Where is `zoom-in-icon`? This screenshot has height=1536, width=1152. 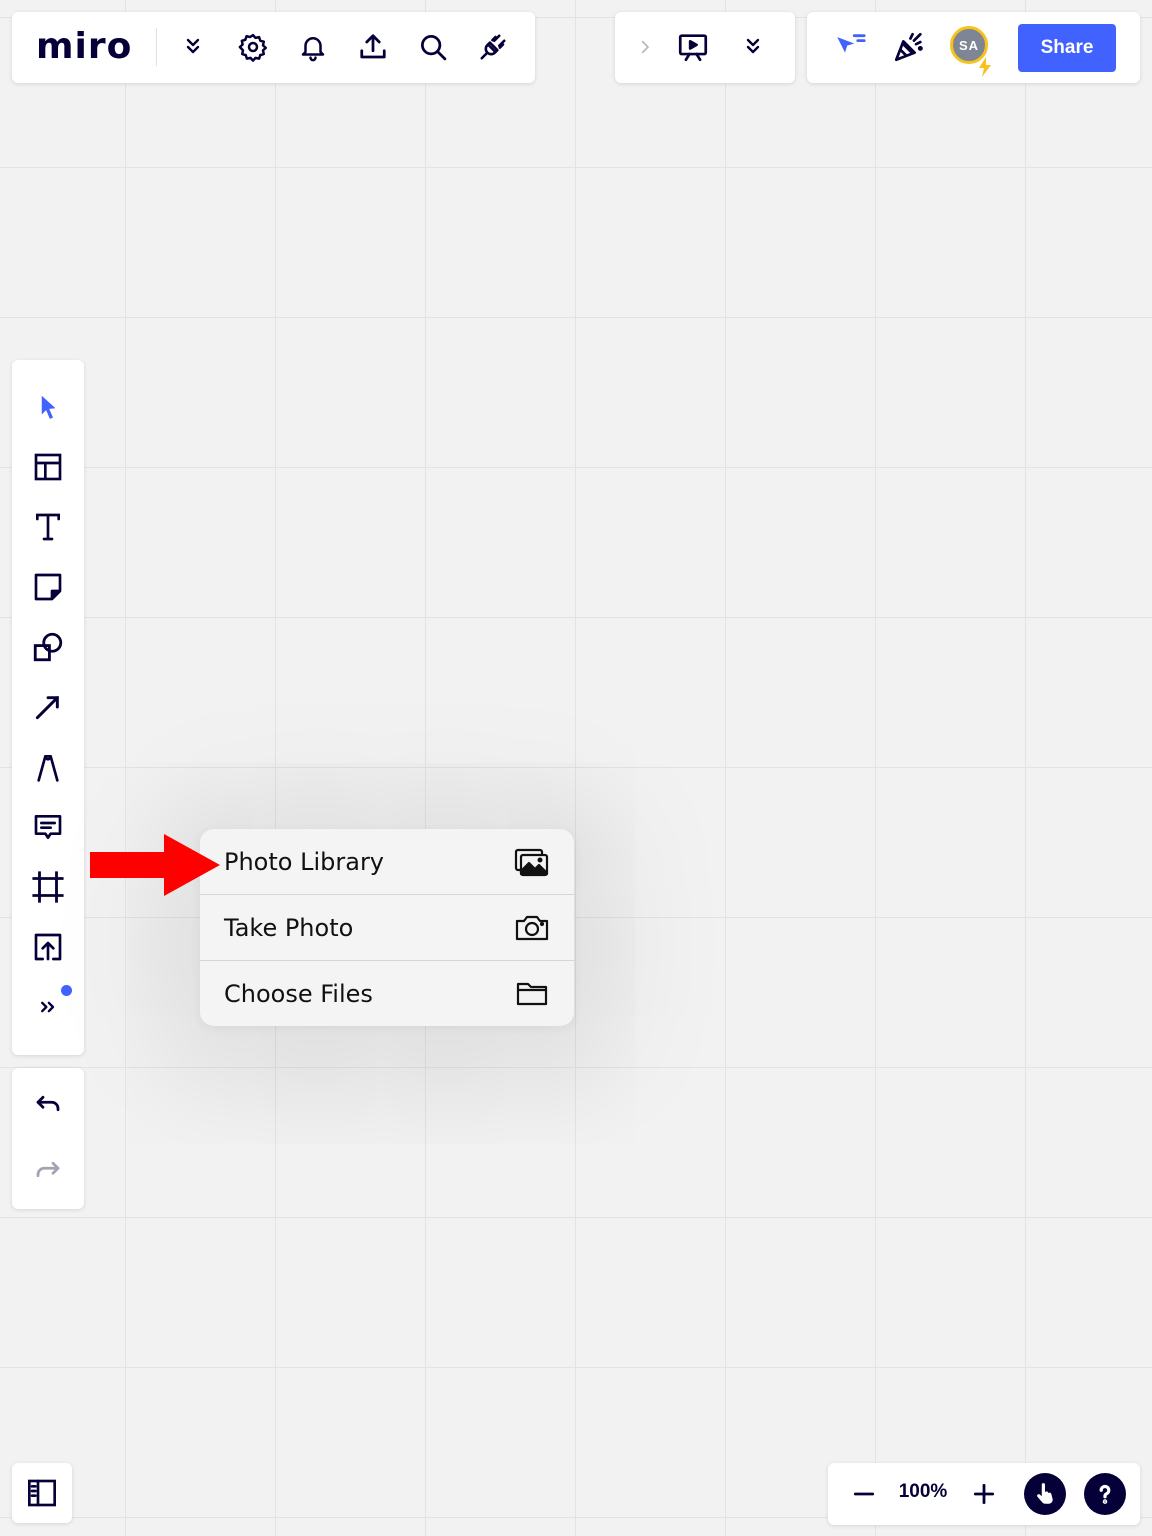
zoom-in-icon is located at coordinates (984, 1494).